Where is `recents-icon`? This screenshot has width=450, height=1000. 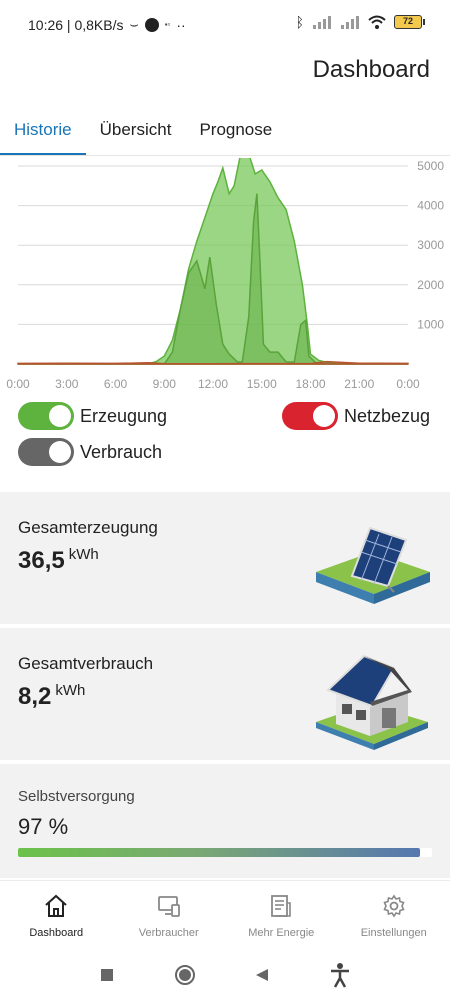 recents-icon is located at coordinates (107, 975).